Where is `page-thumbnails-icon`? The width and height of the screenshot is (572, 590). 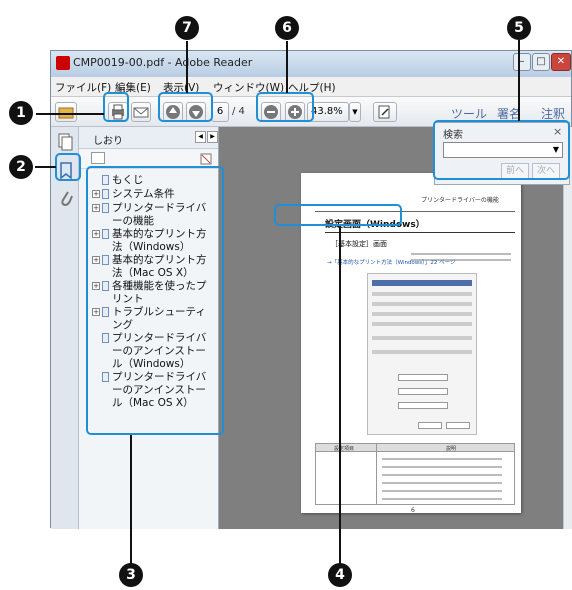 page-thumbnails-icon is located at coordinates (65, 142).